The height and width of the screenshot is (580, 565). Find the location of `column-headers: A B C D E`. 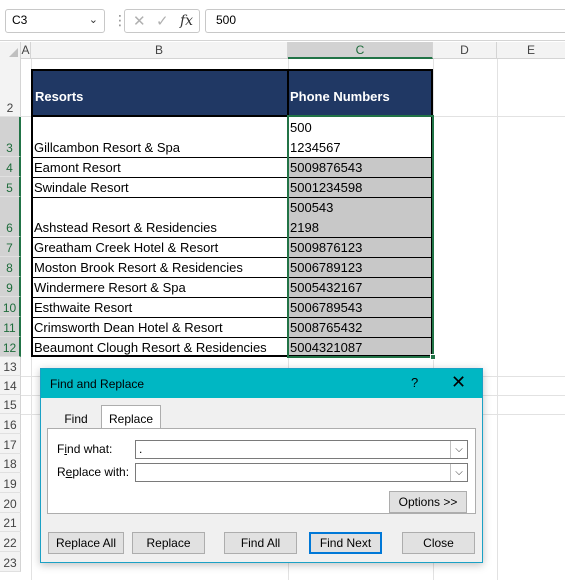

column-headers: A B C D E is located at coordinates (282, 50).